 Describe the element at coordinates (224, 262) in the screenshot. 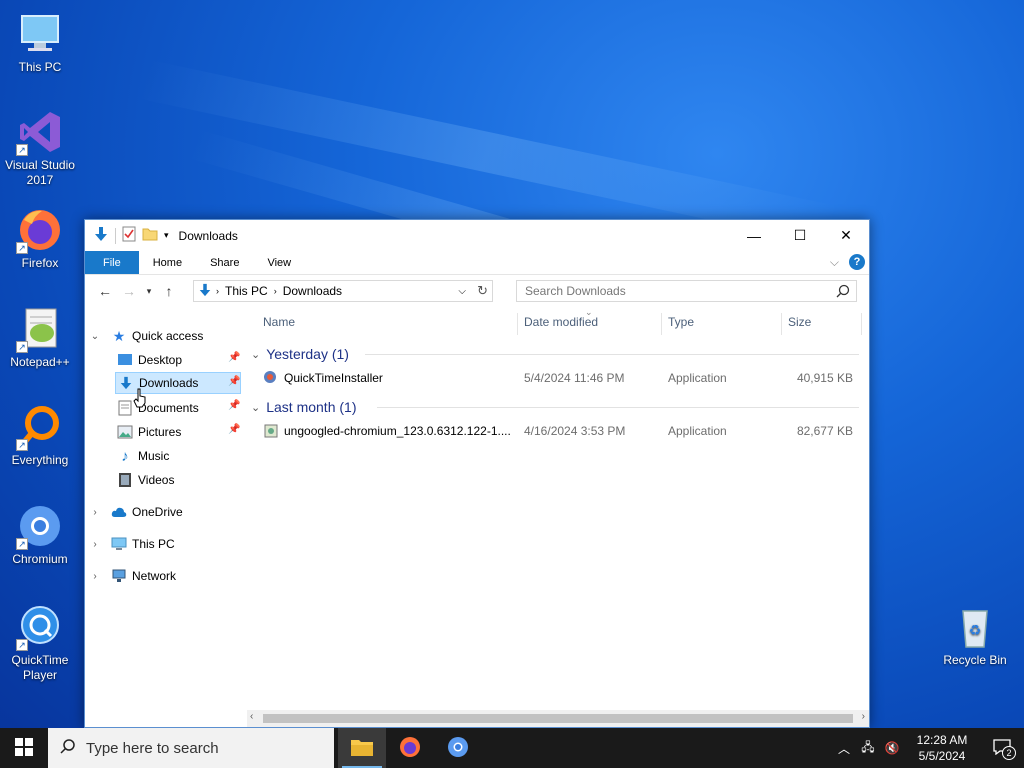

I see `tab-share: Share` at that location.